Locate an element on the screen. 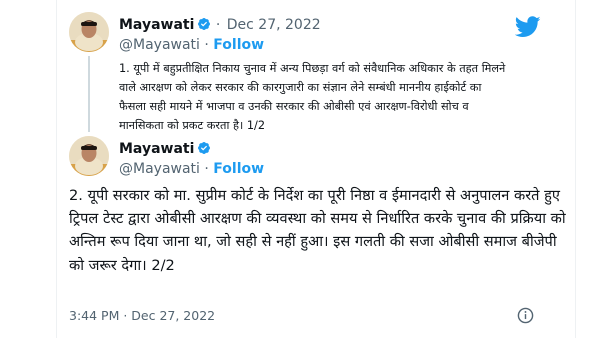  tweet-timestamp: 3:44 PM · Dec 27, 2022 is located at coordinates (142, 315).